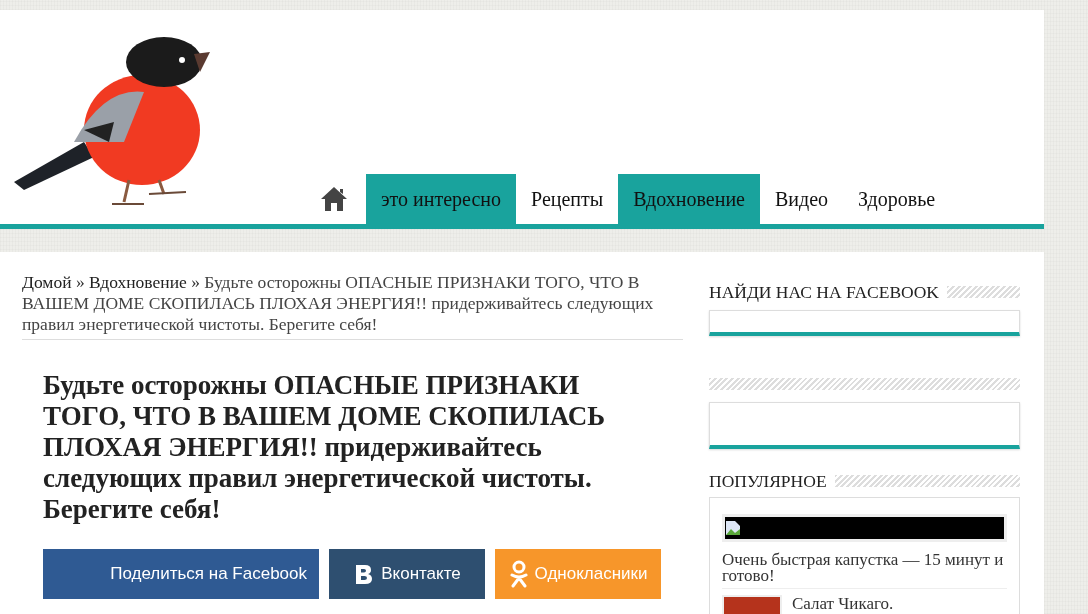  What do you see at coordinates (864, 570) in the screenshot?
I see `post-link: Очень быстрая капустка — 15 минут и готово!` at bounding box center [864, 570].